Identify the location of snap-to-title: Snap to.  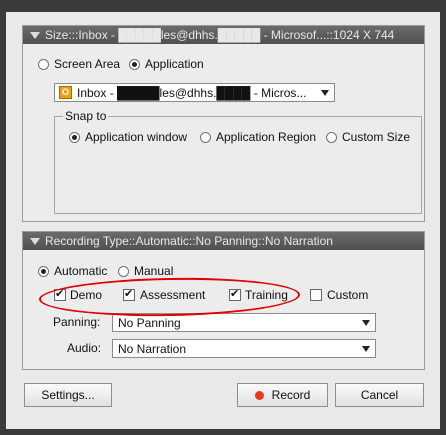
(86, 116).